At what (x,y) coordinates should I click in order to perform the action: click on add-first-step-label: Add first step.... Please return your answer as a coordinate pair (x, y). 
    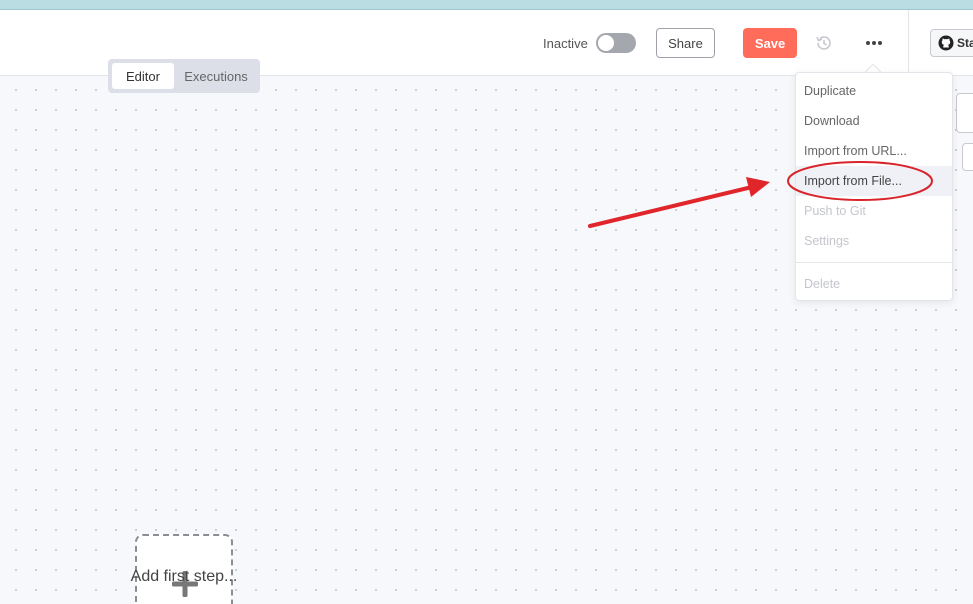
    Looking at the image, I should click on (184, 576).